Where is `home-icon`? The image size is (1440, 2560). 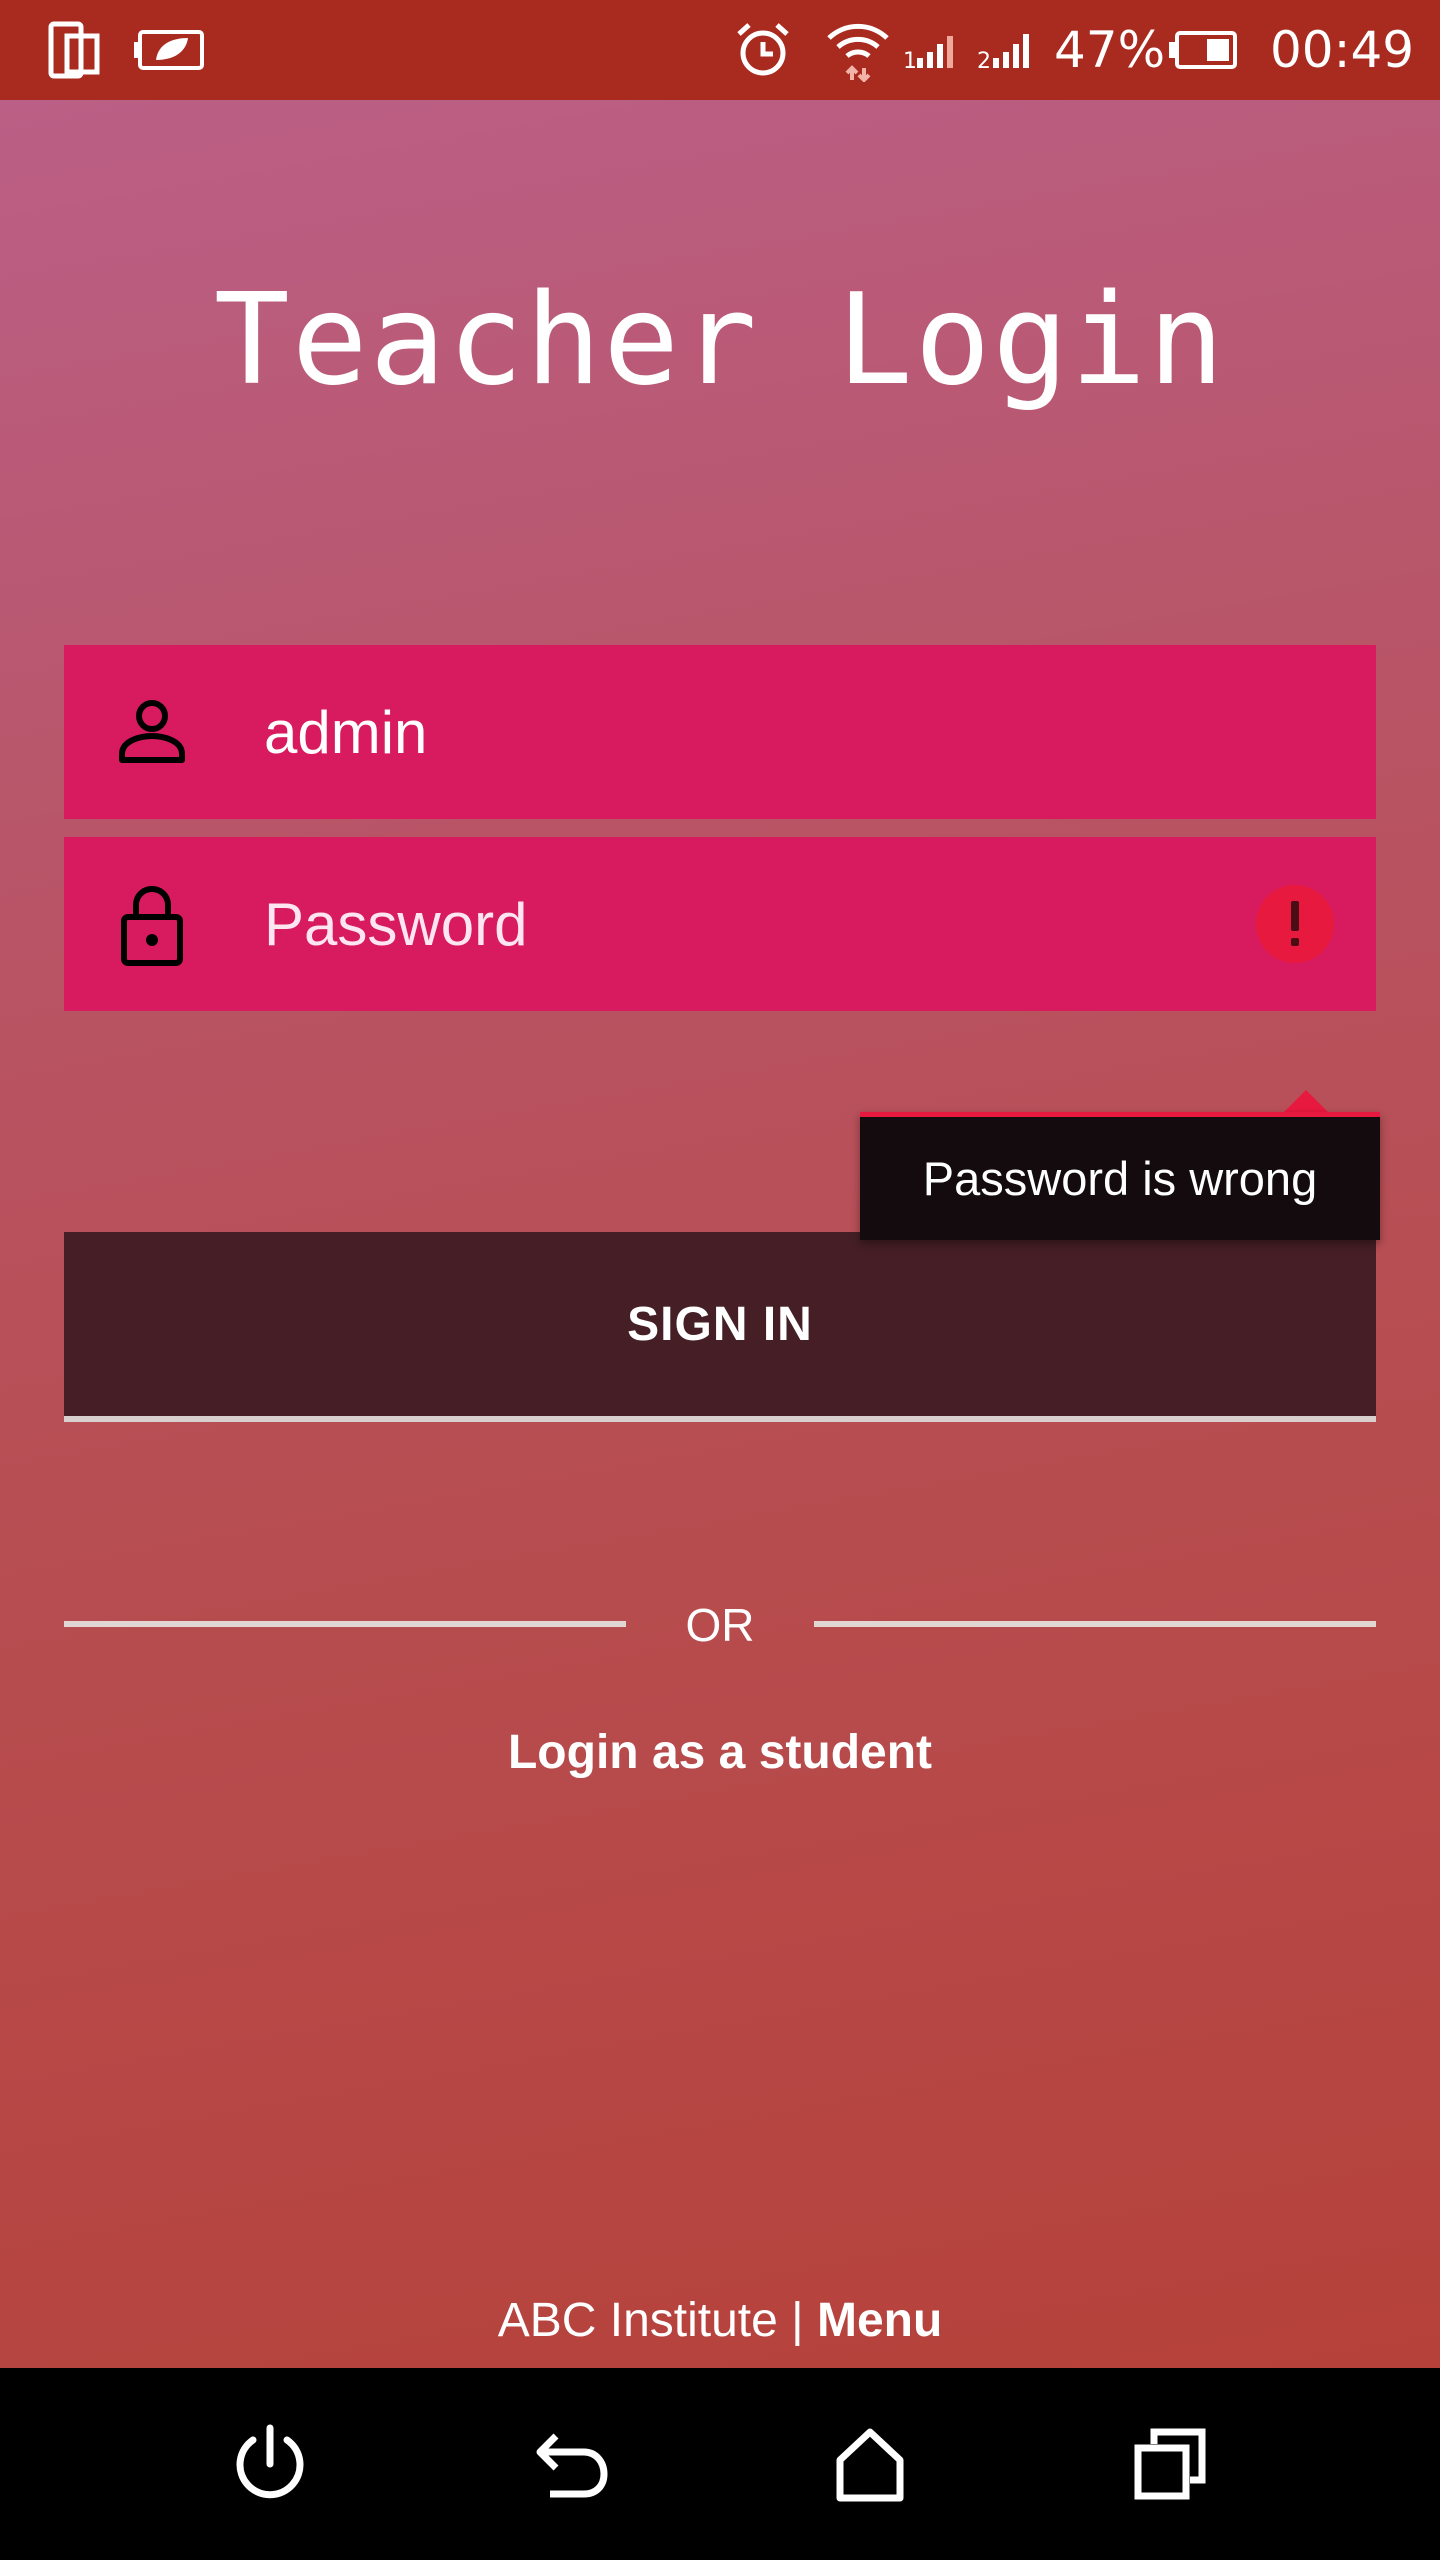 home-icon is located at coordinates (870, 2464).